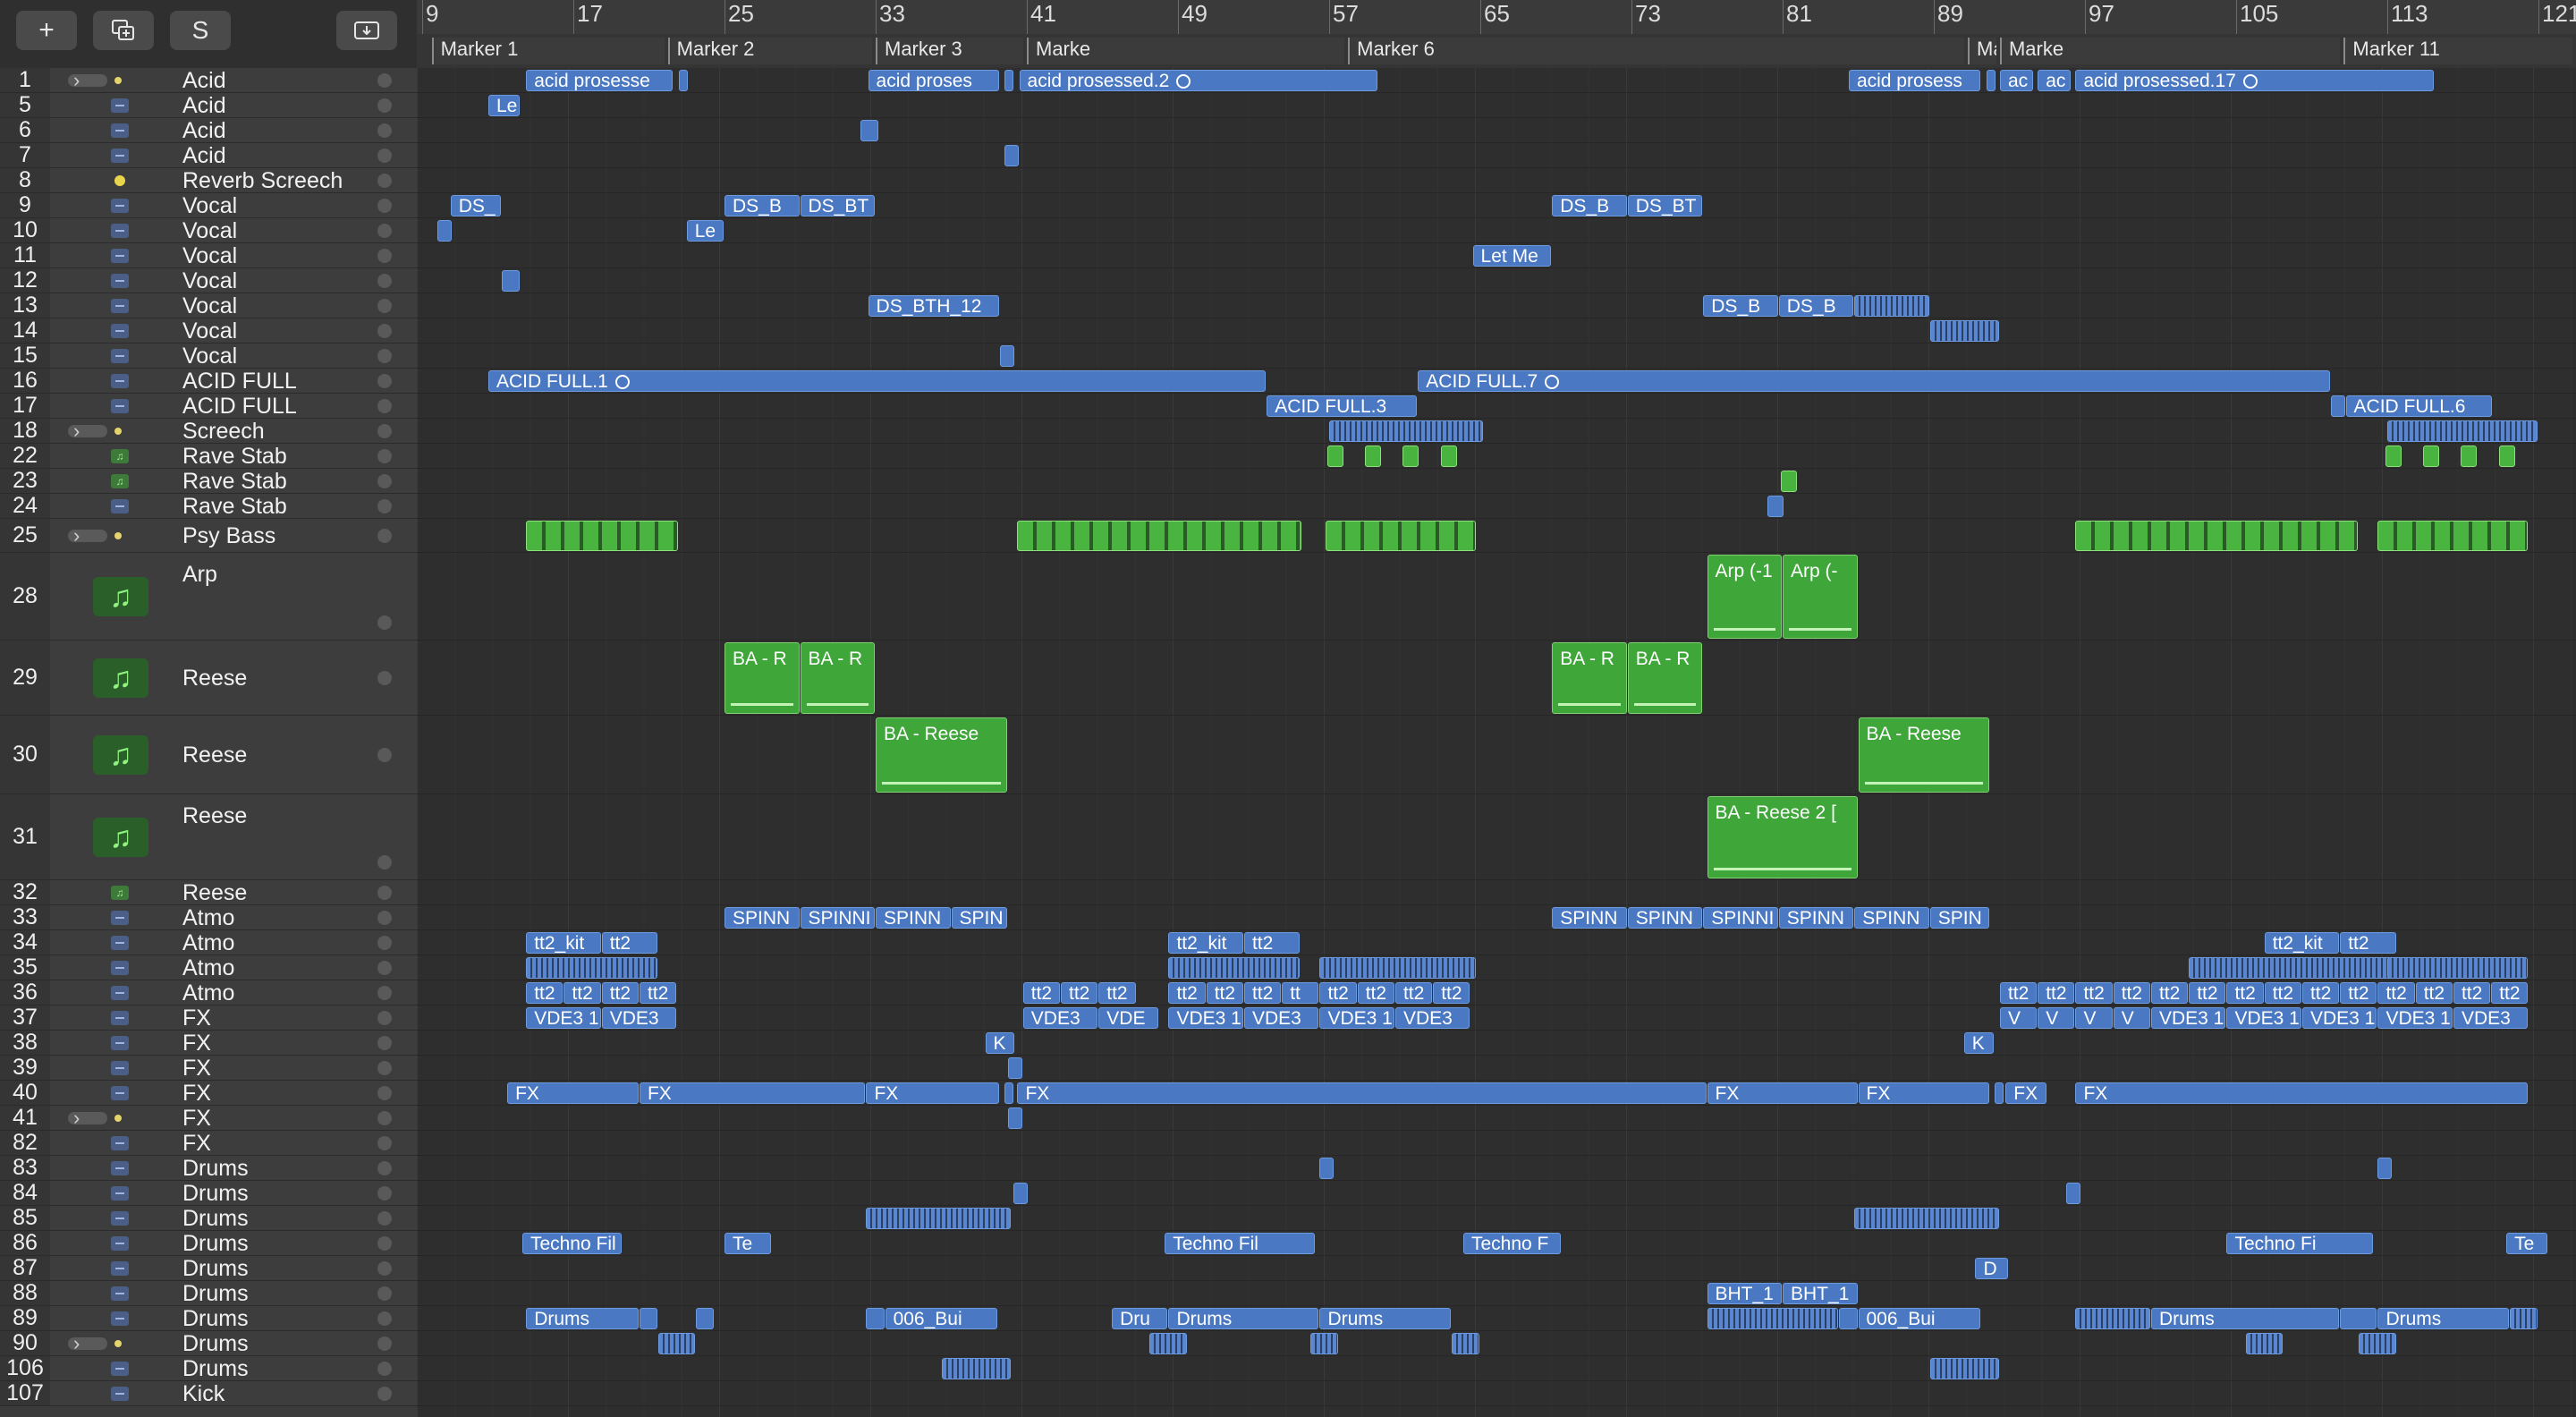 This screenshot has height=1417, width=2576. Describe the element at coordinates (1496, 17) in the screenshot. I see `bar-ruler: 9 17 25 33 41 49 57 65 73 81 89 97 105 113 121` at that location.